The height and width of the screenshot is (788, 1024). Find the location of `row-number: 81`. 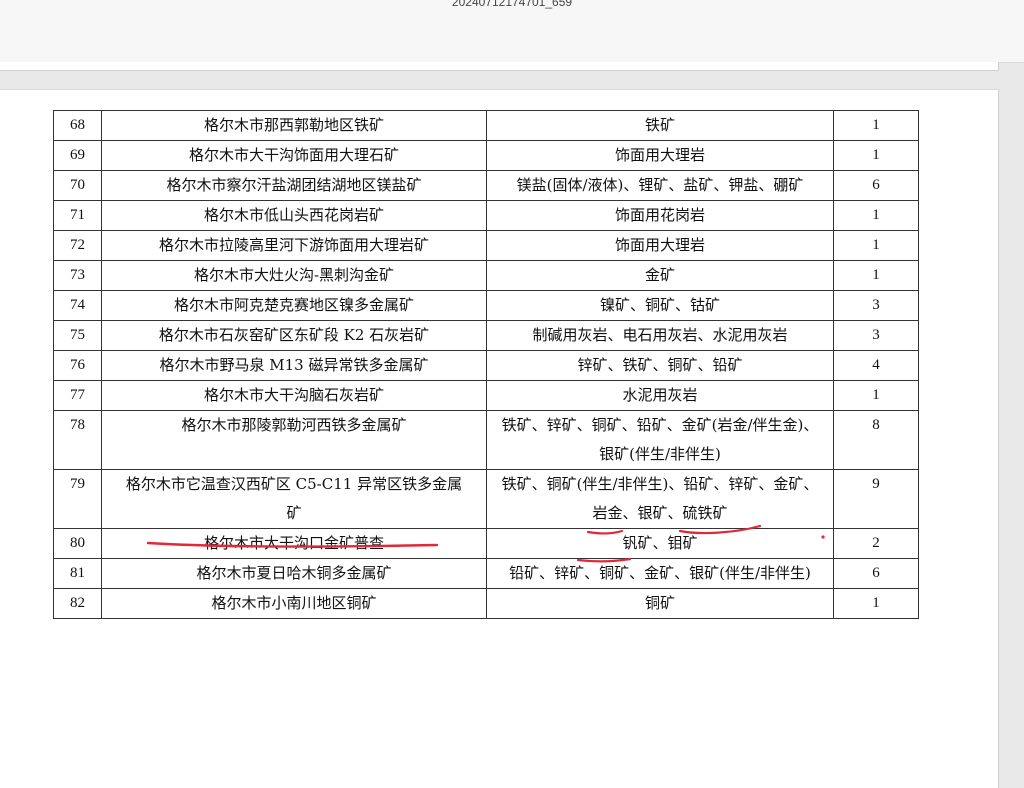

row-number: 81 is located at coordinates (77, 573).